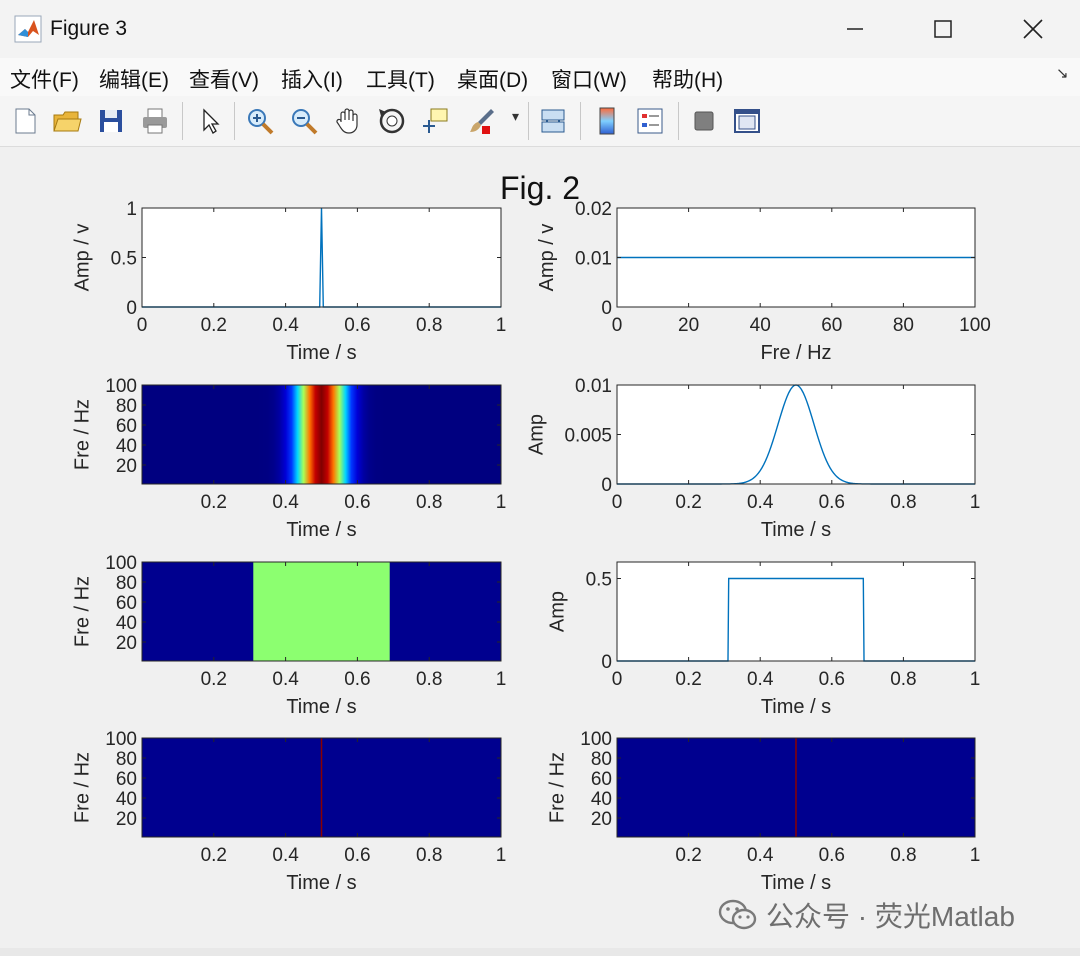 Image resolution: width=1080 pixels, height=956 pixels. I want to click on subplot-gaussian-window: 0 0.2 0.4 0.6 0.8 1 0 0.005 0.01 Time / s Amp, so click(753, 458).